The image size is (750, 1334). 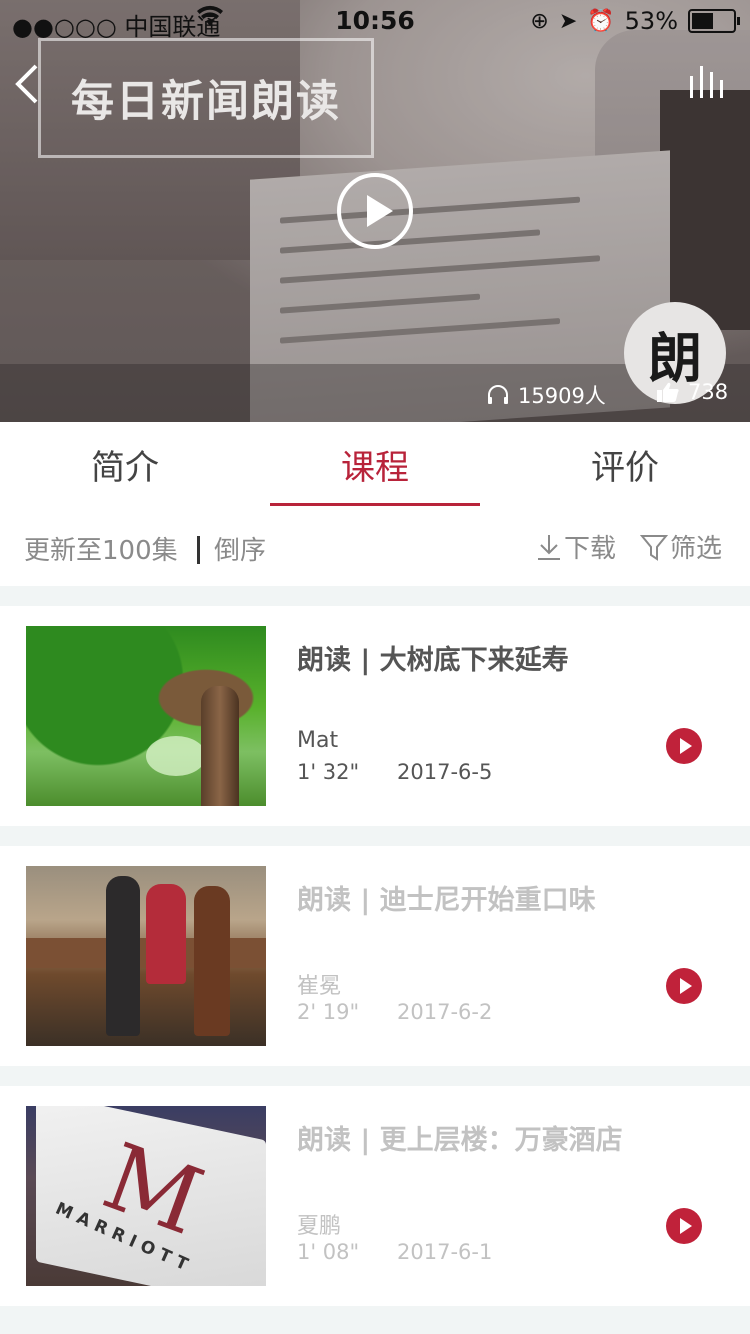 I want to click on download-button: 下载, so click(x=576, y=546).